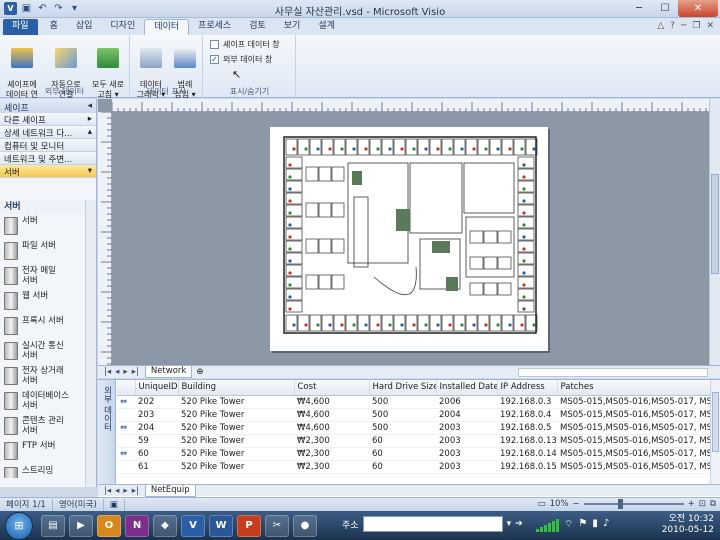  Describe the element at coordinates (326, 27) in the screenshot. I see `tab-layout: 설계` at that location.